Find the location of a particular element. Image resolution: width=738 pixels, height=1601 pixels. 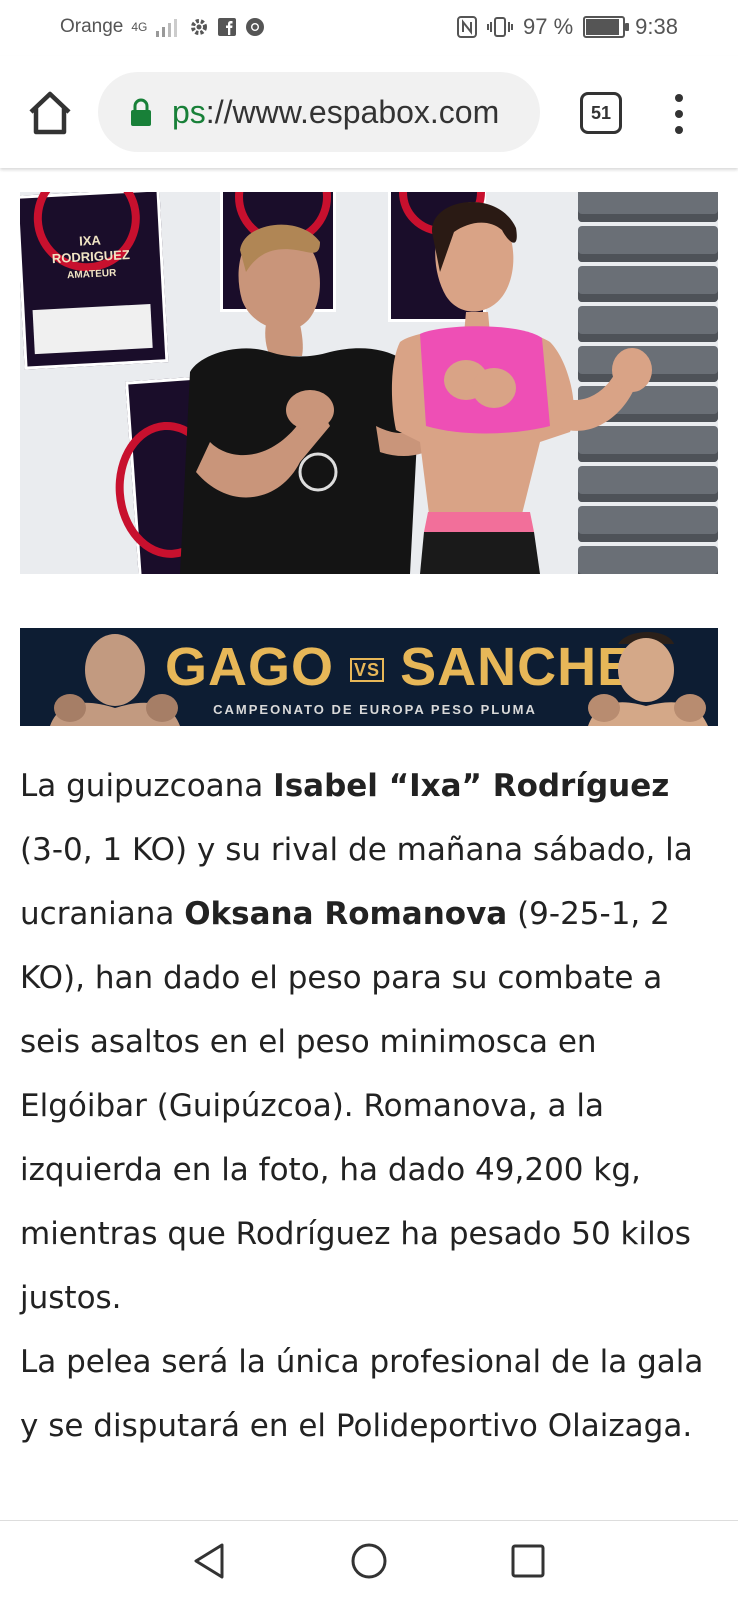

signal-icon is located at coordinates (167, 28).